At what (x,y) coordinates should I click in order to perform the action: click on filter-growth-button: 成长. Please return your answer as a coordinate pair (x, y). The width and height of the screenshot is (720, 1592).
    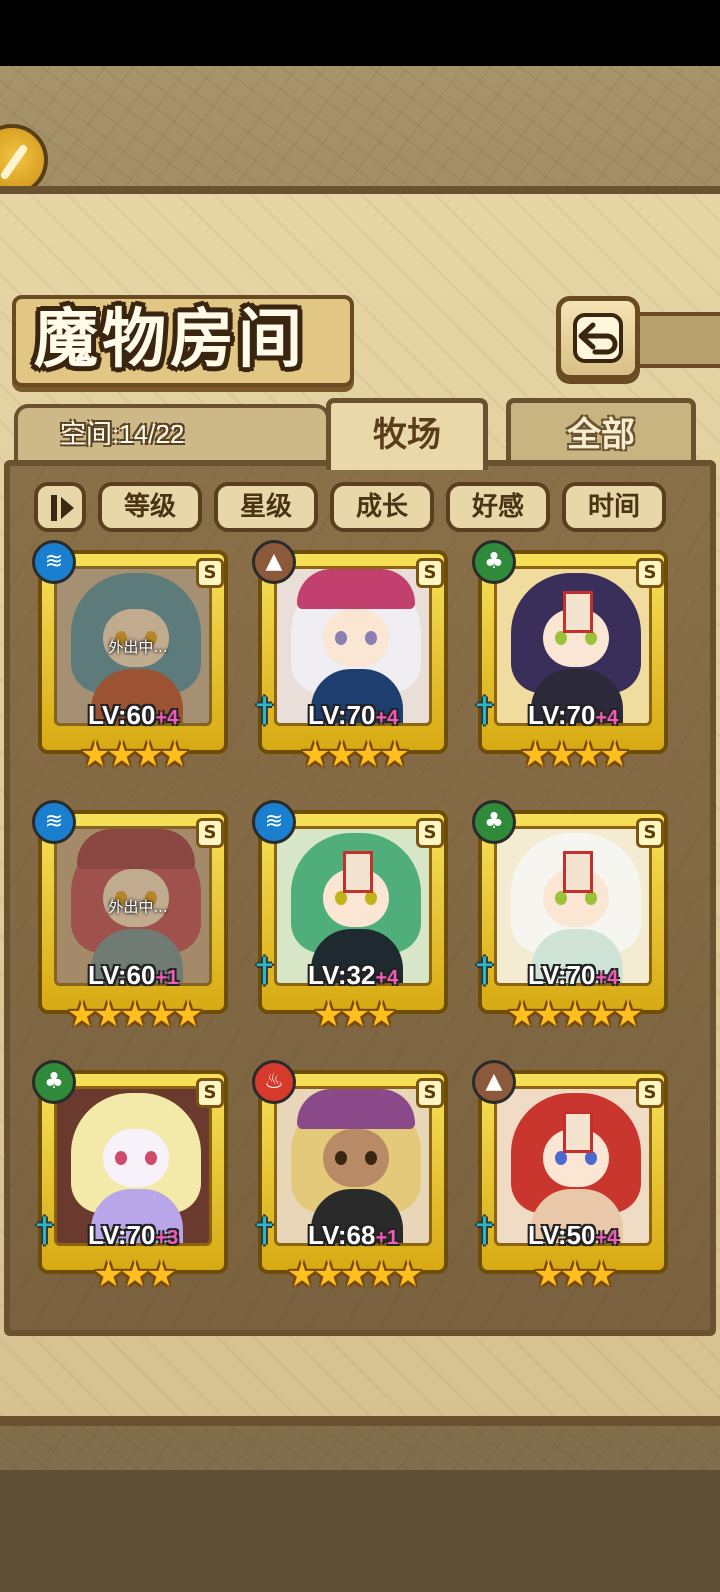
    Looking at the image, I should click on (382, 507).